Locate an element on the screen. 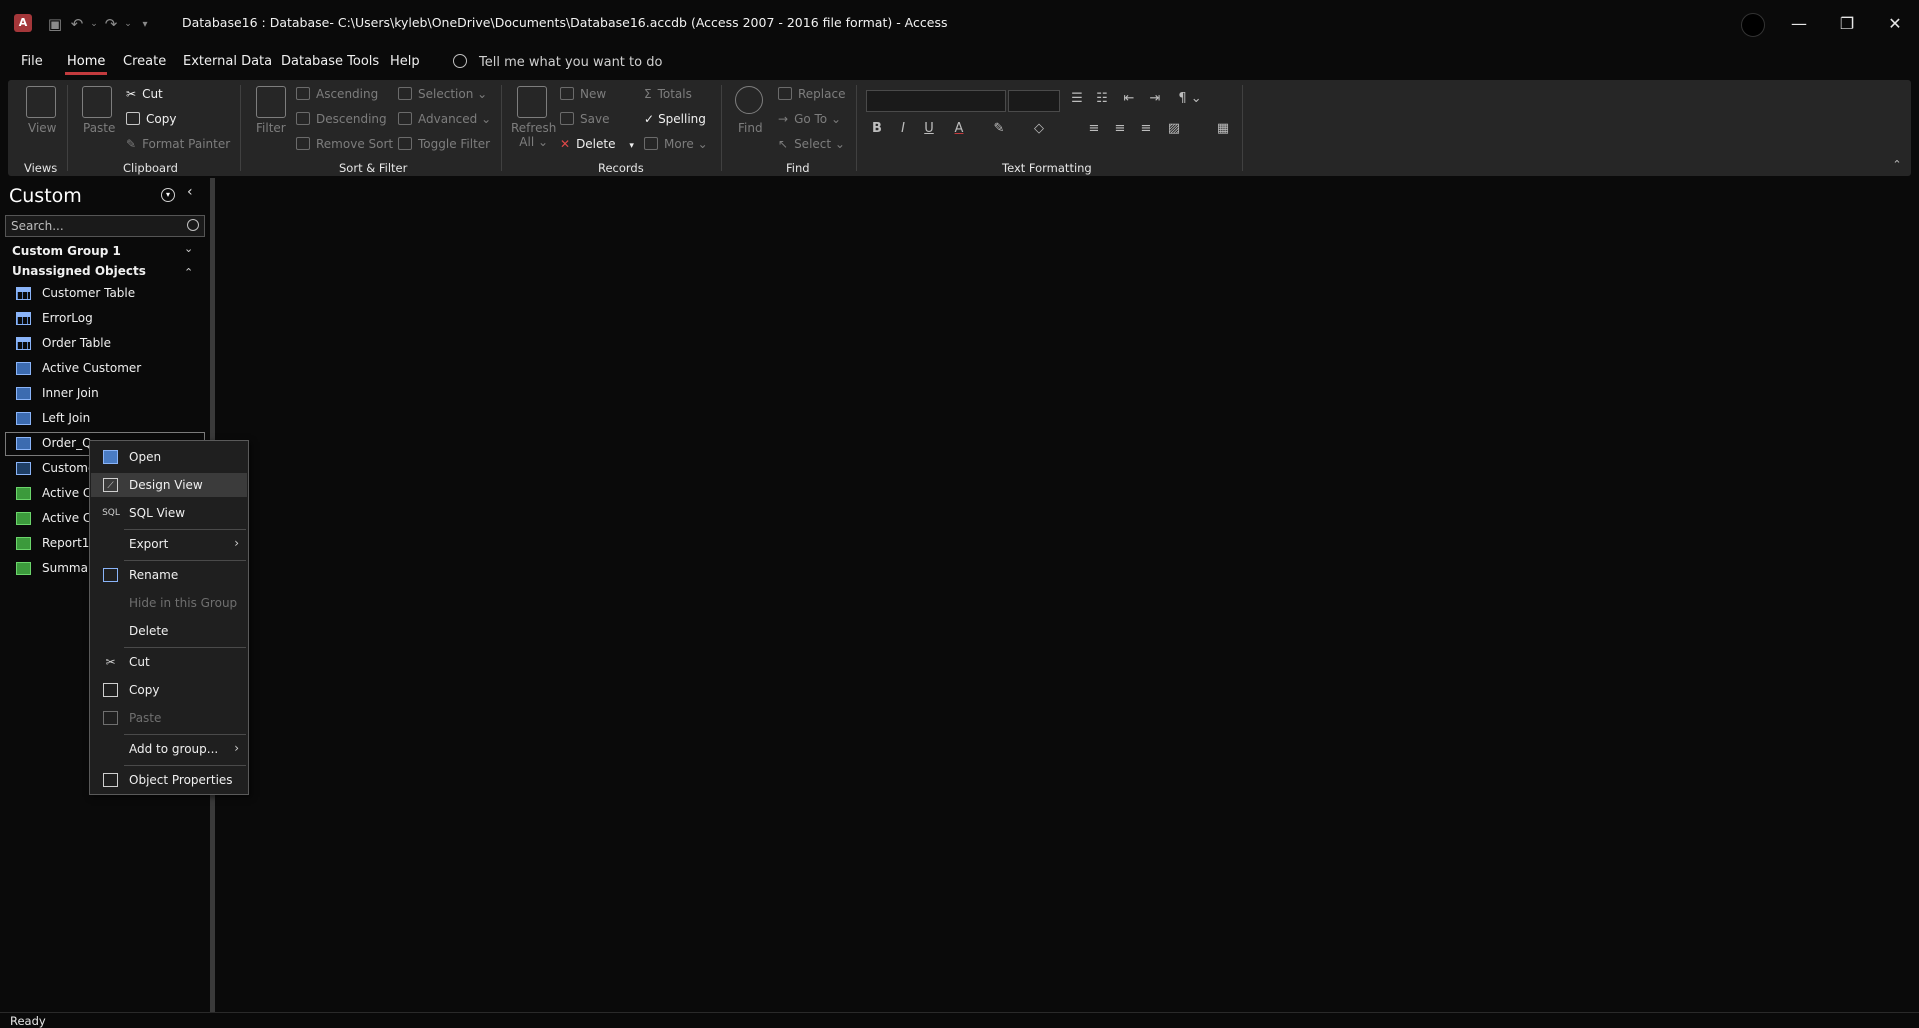 The height and width of the screenshot is (1028, 1919). ctx-cut: ✂ Cut is located at coordinates (169, 662).